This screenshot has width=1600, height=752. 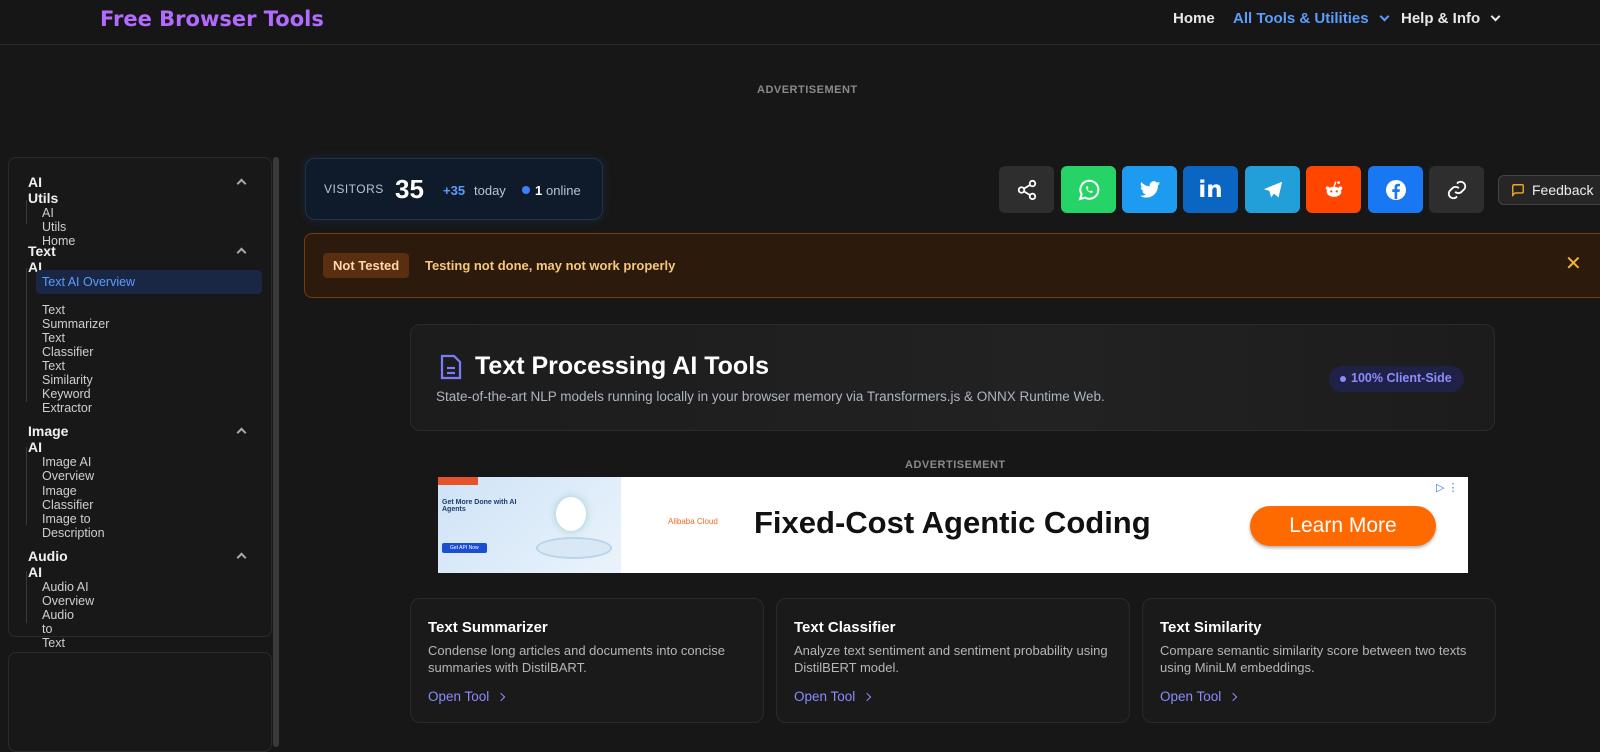 I want to click on whatsapp-icon, so click(x=1088, y=189).